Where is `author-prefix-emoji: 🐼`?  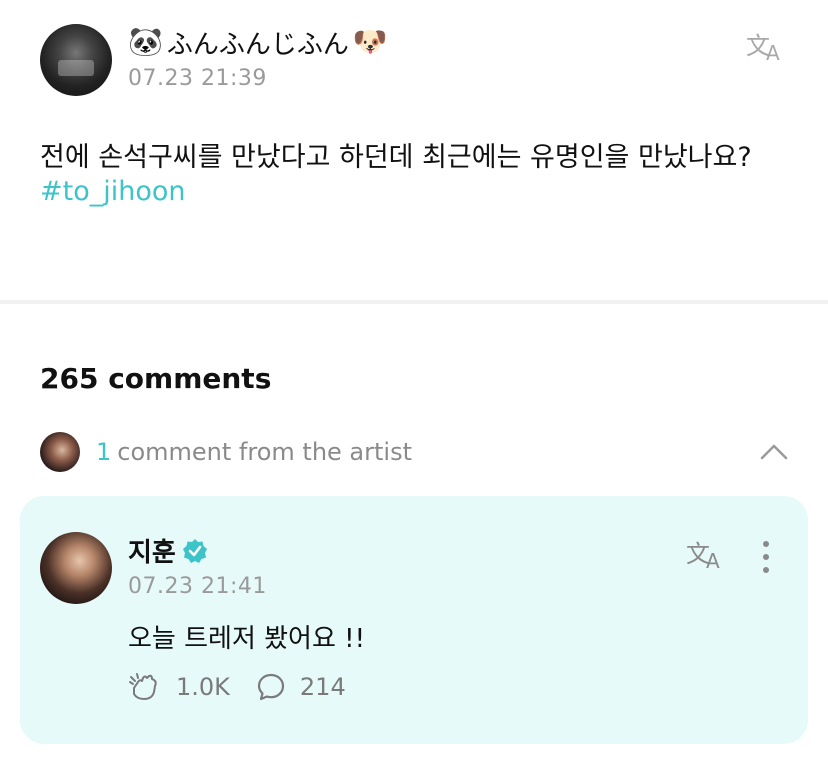 author-prefix-emoji: 🐼 is located at coordinates (145, 41).